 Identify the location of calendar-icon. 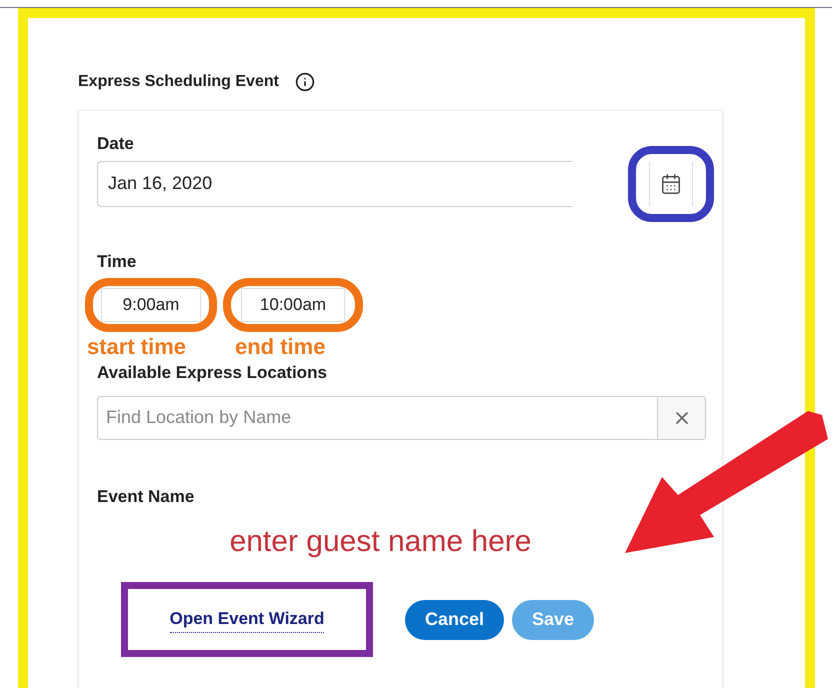
(671, 183).